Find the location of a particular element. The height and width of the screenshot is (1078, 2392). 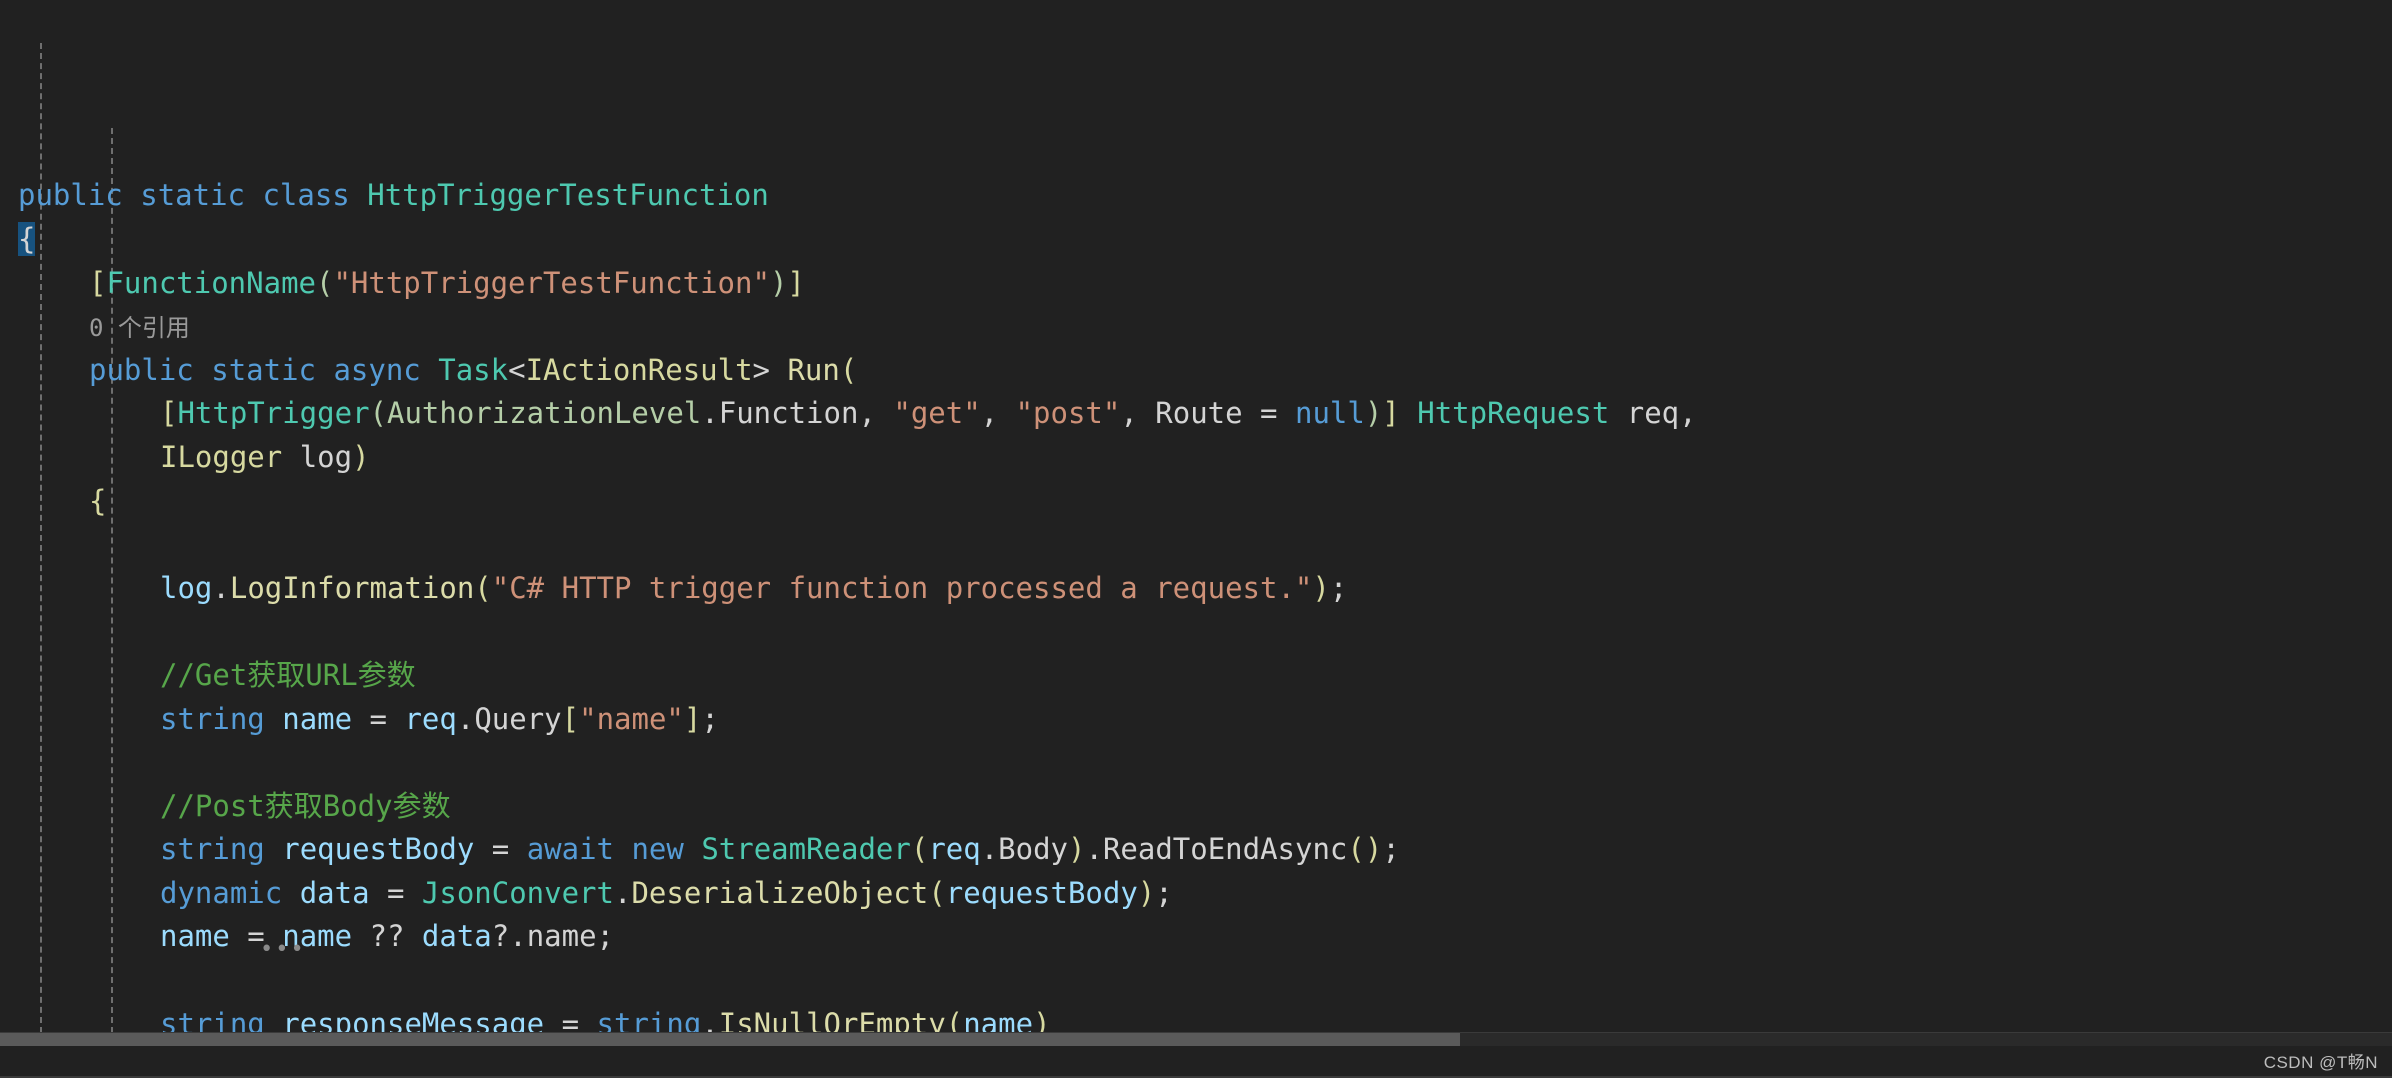

horizontal-scrollbar is located at coordinates (1196, 1039).